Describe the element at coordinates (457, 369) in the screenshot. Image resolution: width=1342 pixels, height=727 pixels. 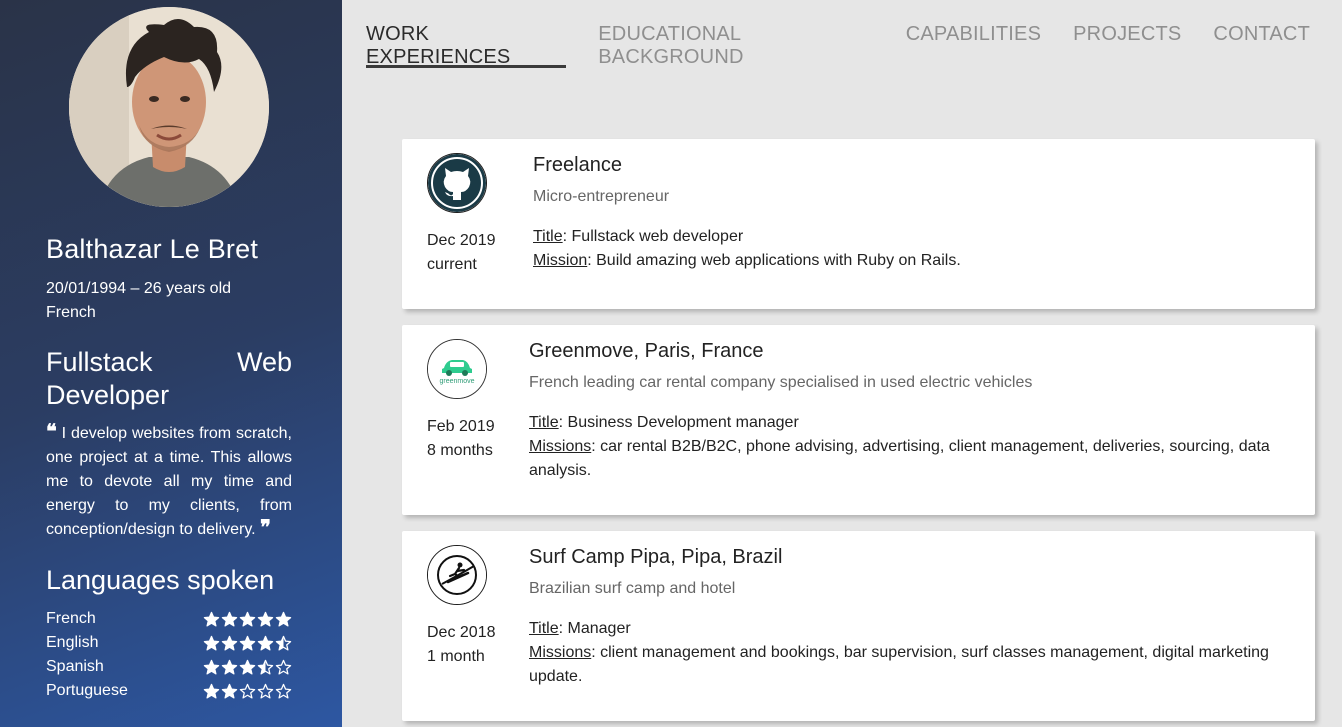
I see `greenmove-logo: greenmove` at that location.